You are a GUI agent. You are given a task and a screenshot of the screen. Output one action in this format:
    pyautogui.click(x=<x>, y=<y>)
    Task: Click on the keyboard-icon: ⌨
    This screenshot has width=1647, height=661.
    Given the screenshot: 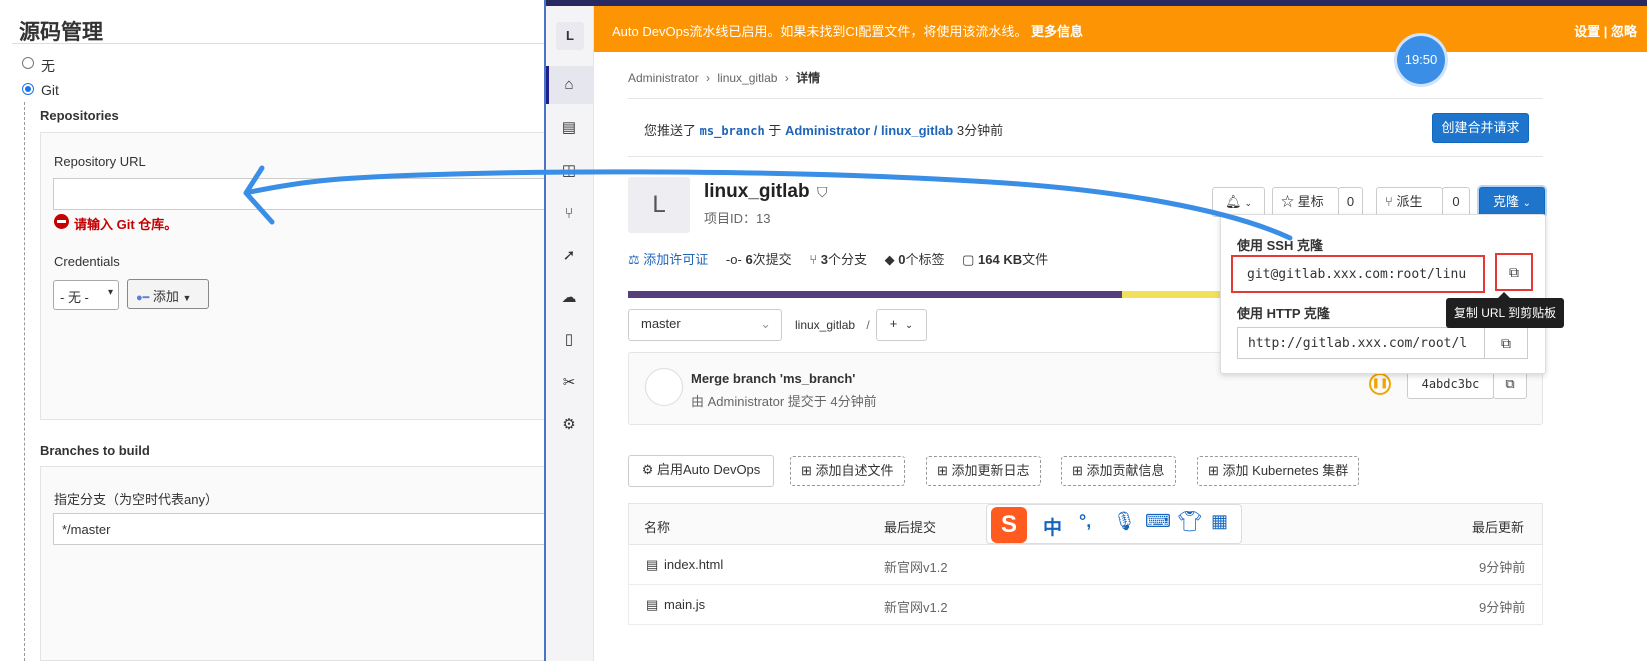 What is the action you would take?
    pyautogui.click(x=1158, y=521)
    